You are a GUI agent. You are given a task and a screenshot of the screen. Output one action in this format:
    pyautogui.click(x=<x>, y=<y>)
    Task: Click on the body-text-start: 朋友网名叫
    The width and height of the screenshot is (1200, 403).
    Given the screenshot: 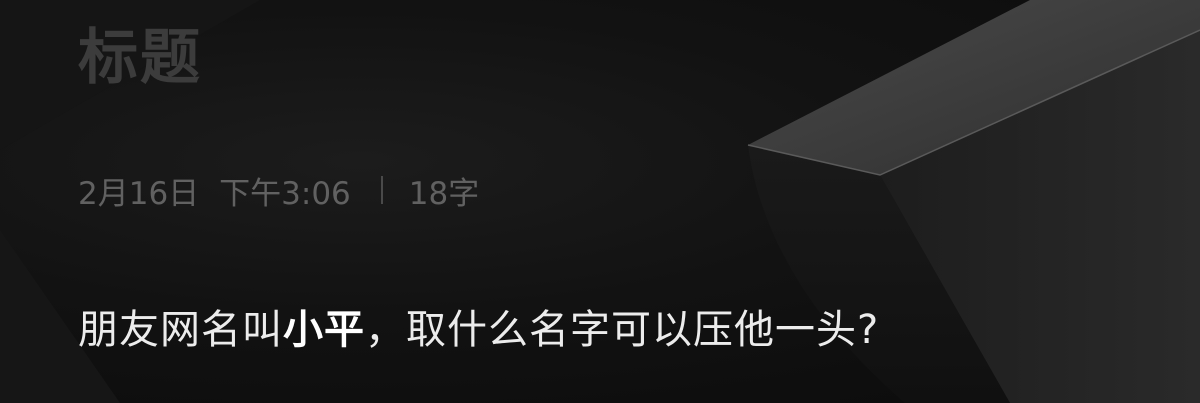 What is the action you would take?
    pyautogui.click(x=180, y=330)
    